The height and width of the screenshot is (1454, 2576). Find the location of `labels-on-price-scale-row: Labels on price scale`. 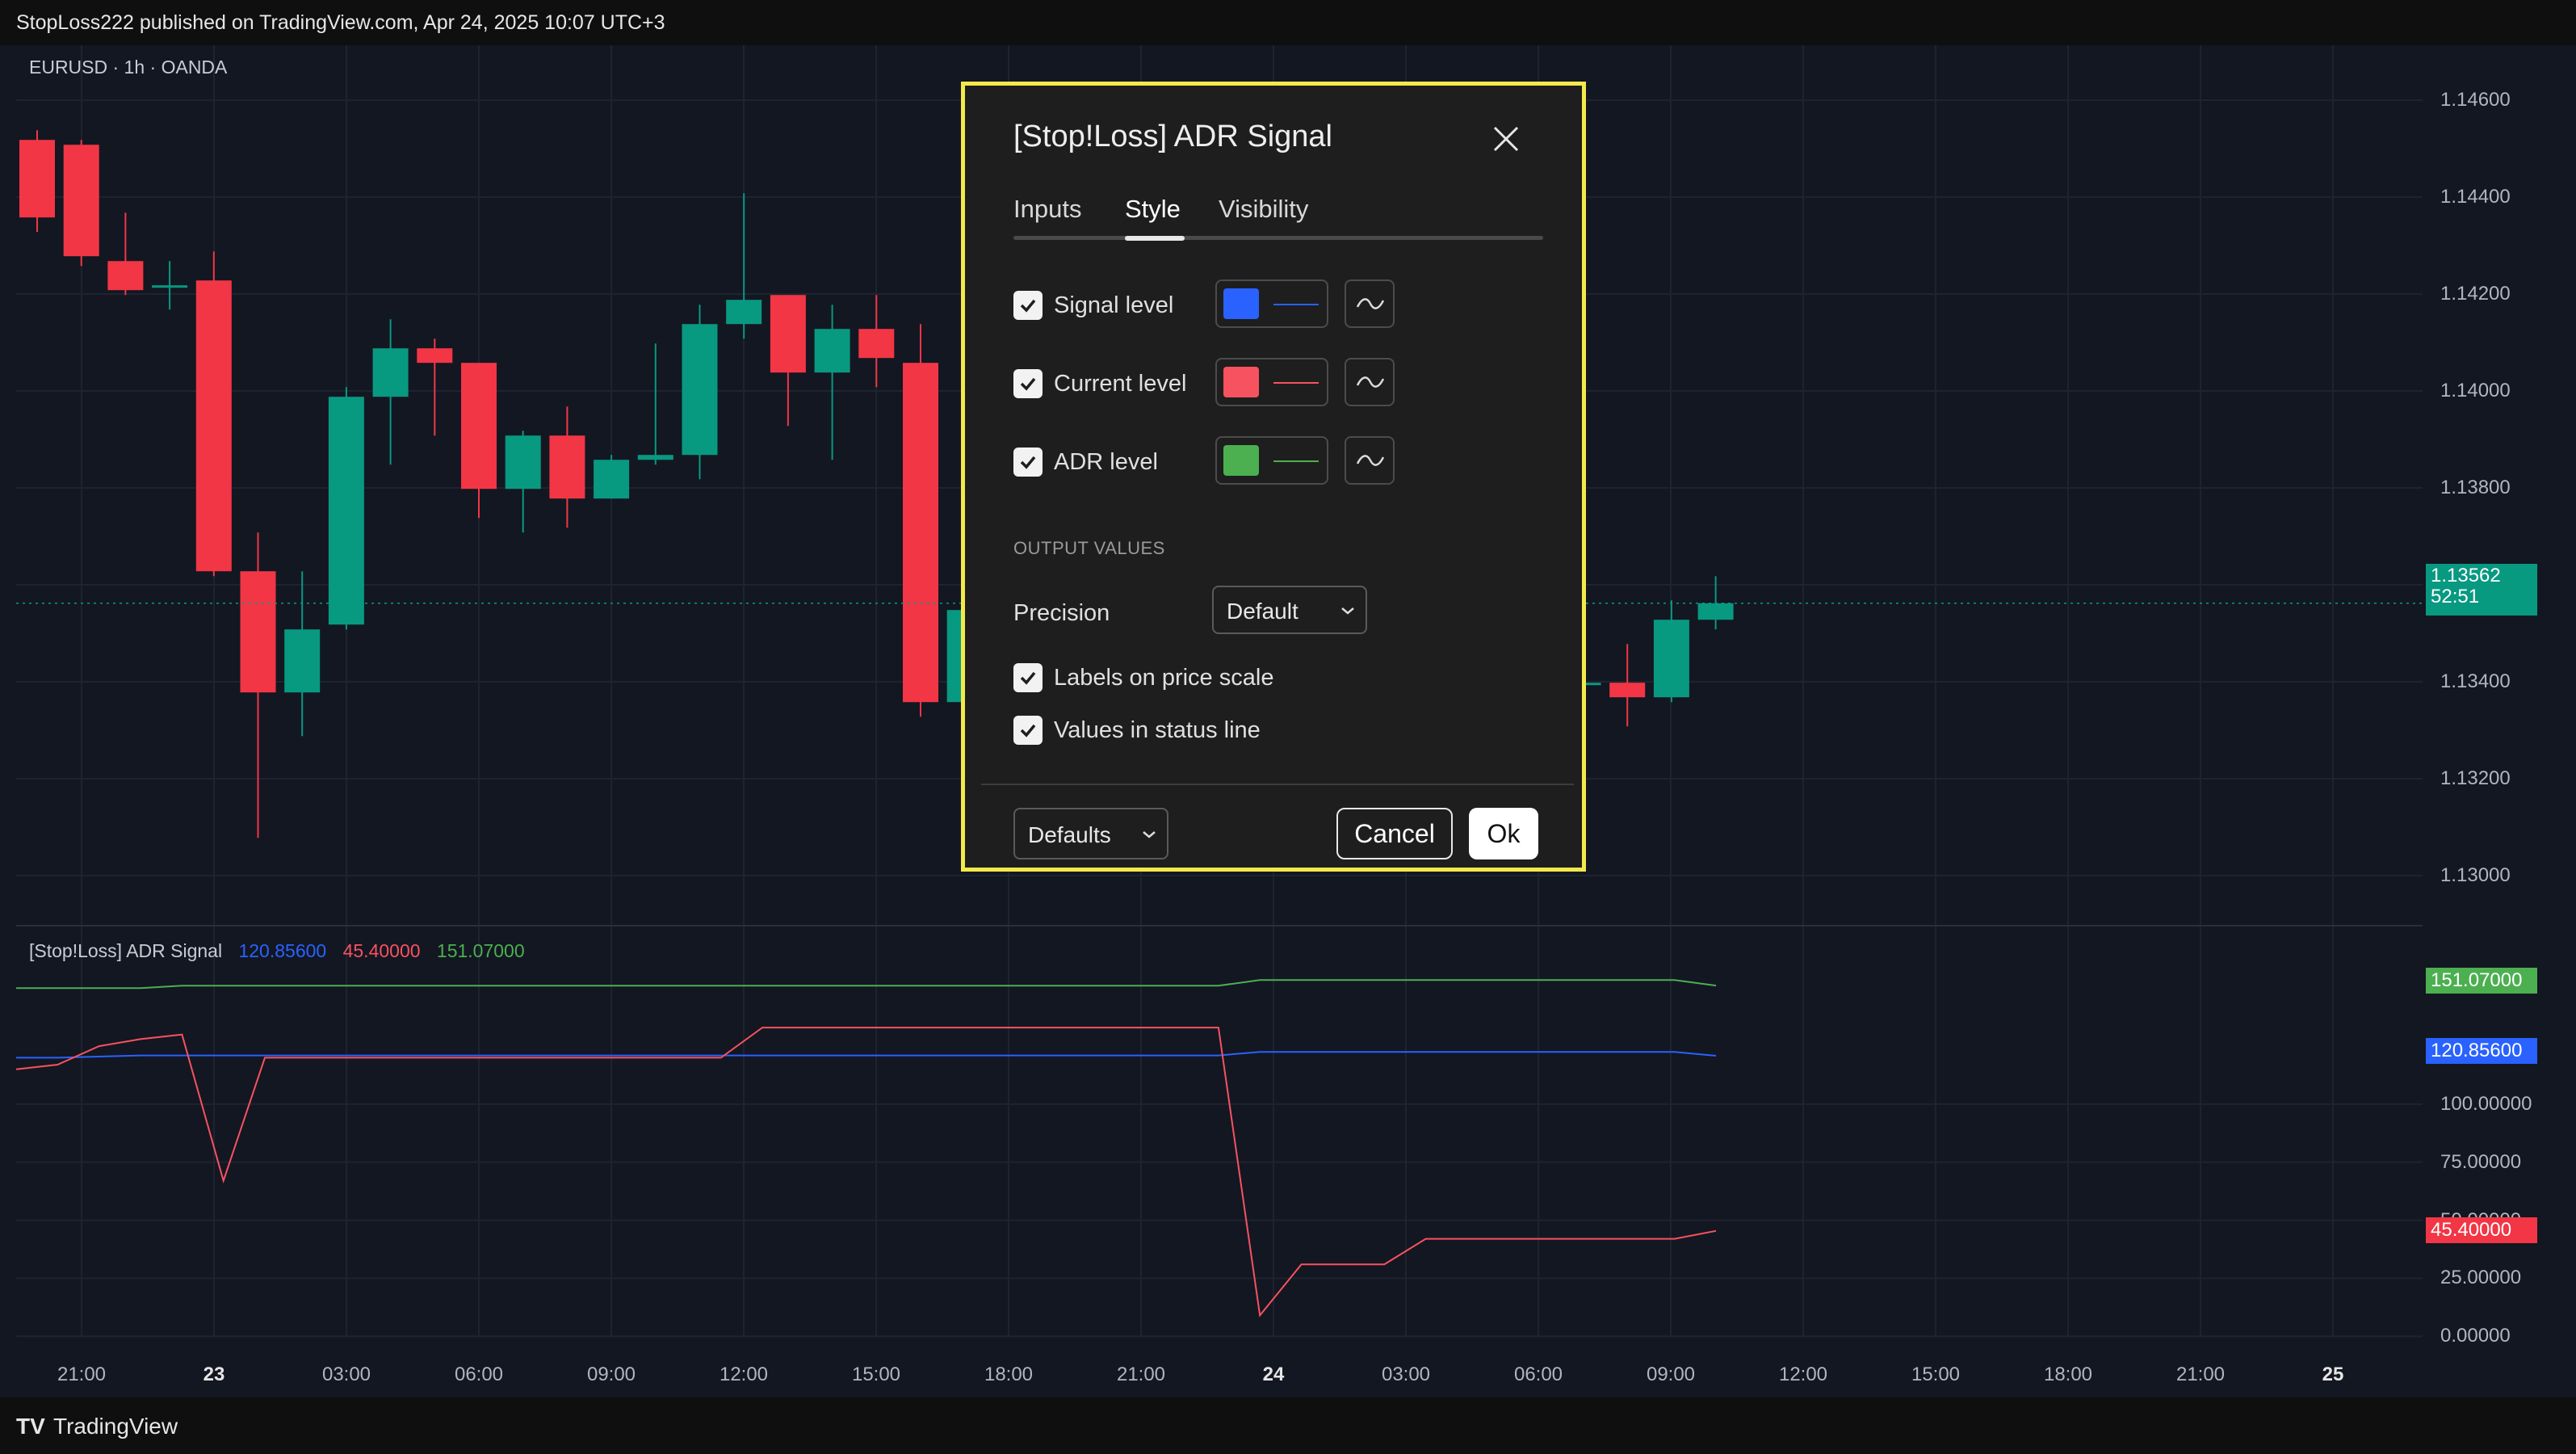

labels-on-price-scale-row: Labels on price scale is located at coordinates (1223, 676).